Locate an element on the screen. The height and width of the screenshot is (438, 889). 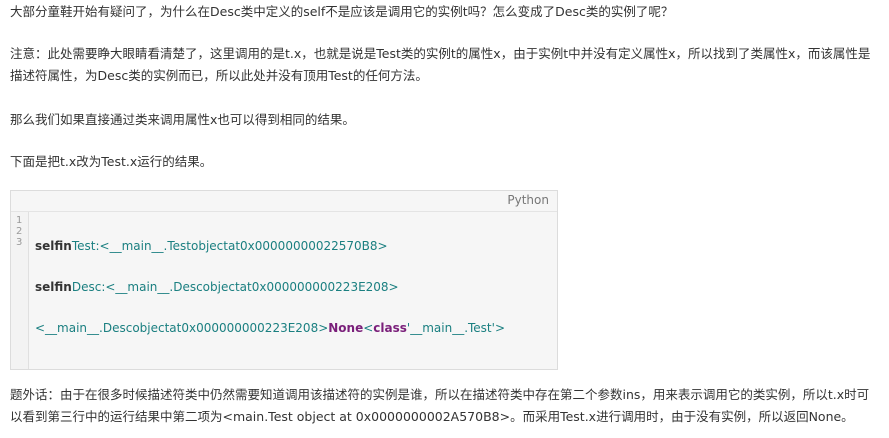
line-number: 2 is located at coordinates (19, 231).